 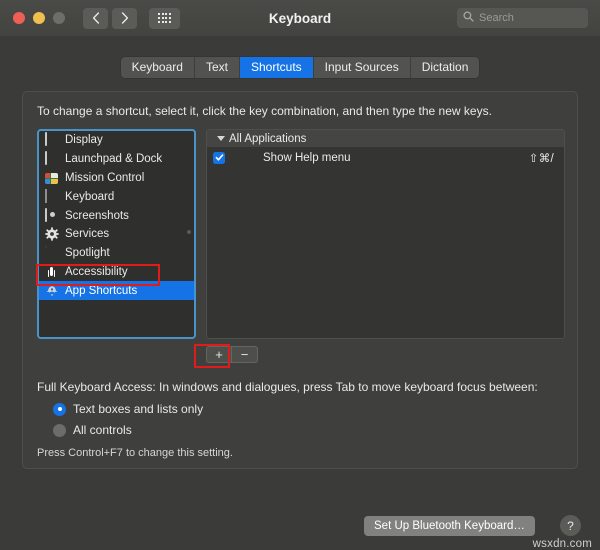 I want to click on category-item-mission-control: Mission Control, so click(x=116, y=178).